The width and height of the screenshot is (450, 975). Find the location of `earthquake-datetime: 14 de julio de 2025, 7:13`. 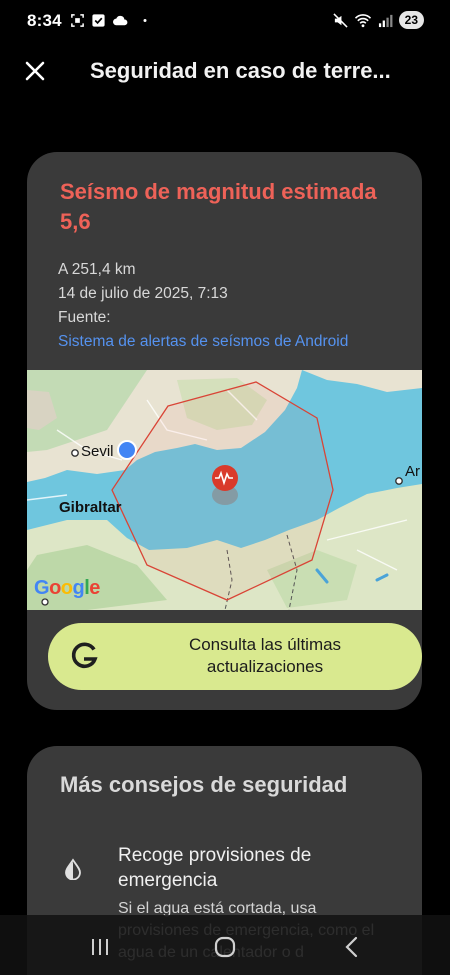

earthquake-datetime: 14 de julio de 2025, 7:13 is located at coordinates (143, 293).